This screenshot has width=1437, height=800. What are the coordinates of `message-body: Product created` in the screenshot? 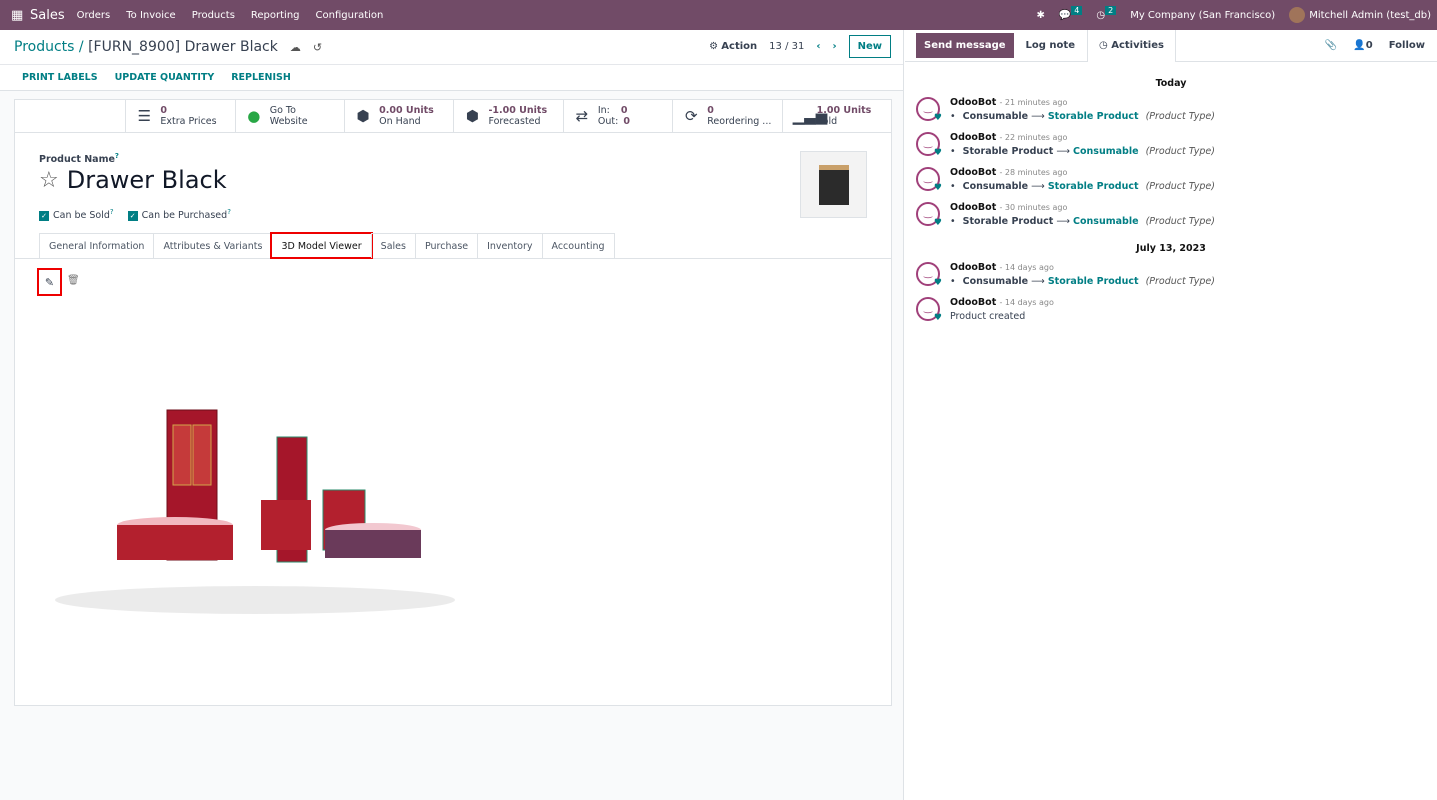 It's located at (988, 316).